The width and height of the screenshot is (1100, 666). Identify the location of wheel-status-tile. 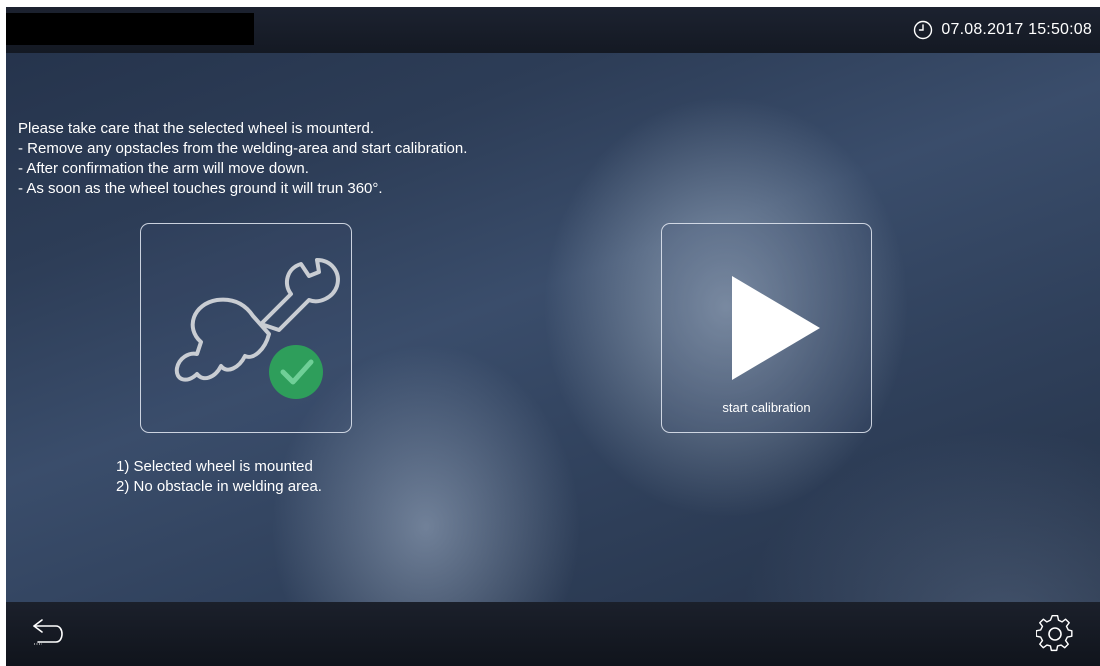
(246, 328).